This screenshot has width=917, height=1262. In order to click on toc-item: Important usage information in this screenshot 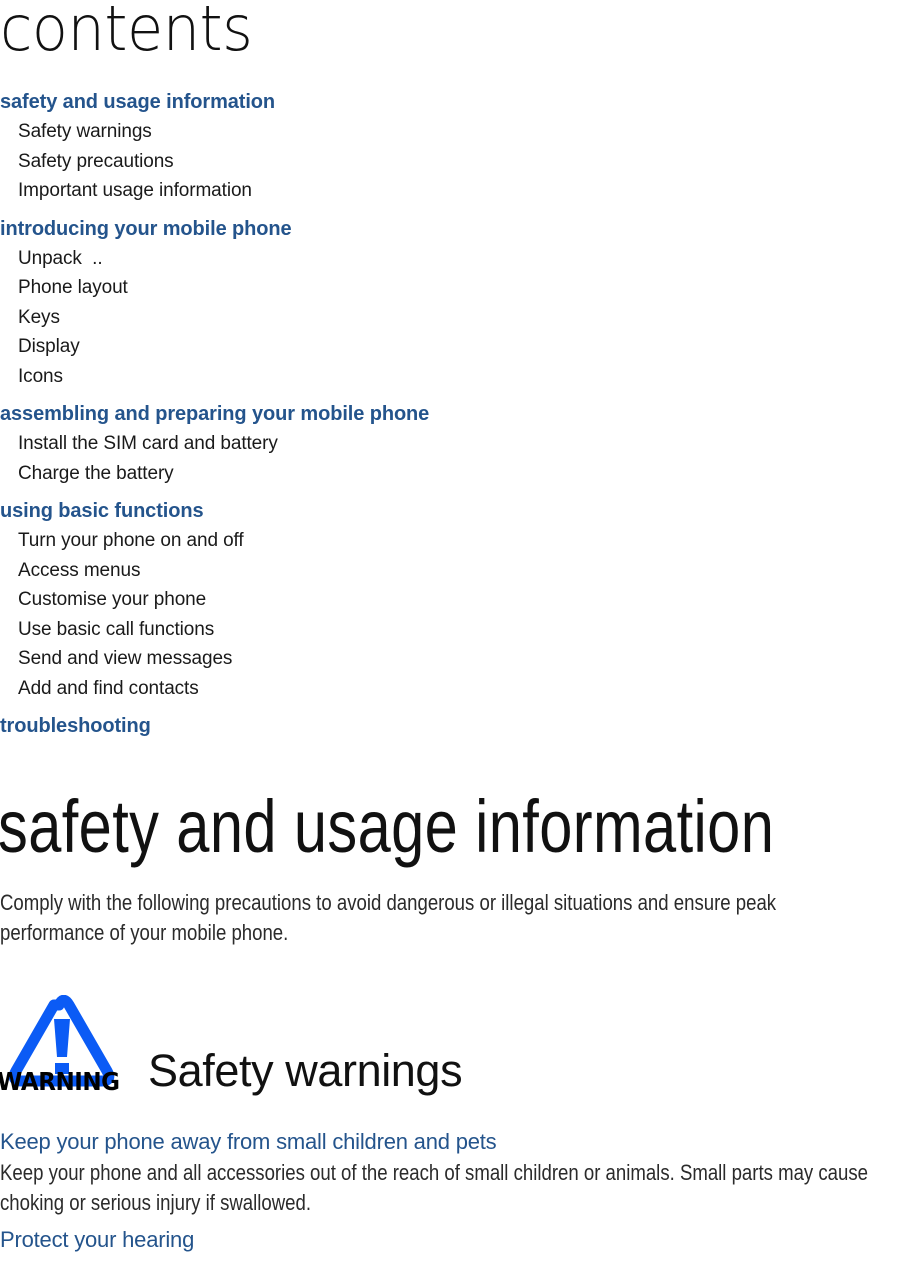, I will do `click(458, 191)`.